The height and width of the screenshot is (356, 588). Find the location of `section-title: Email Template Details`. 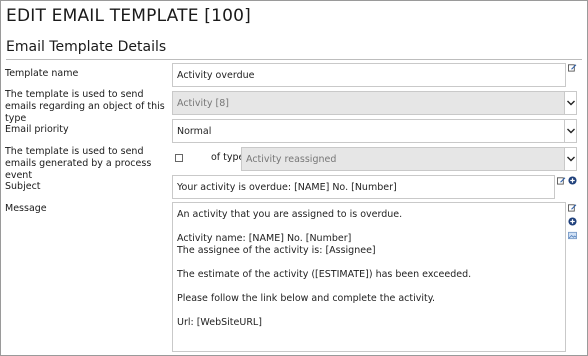

section-title: Email Template Details is located at coordinates (86, 47).